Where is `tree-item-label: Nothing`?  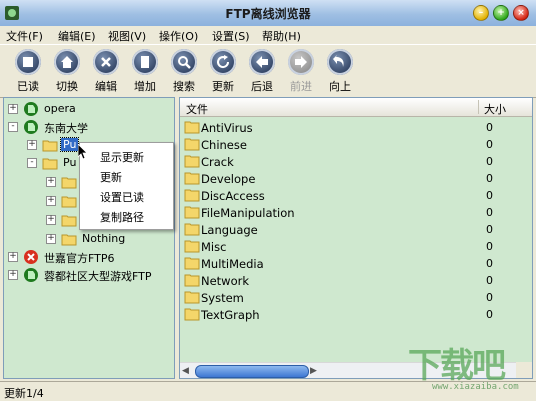
tree-item-label: Nothing is located at coordinates (104, 238).